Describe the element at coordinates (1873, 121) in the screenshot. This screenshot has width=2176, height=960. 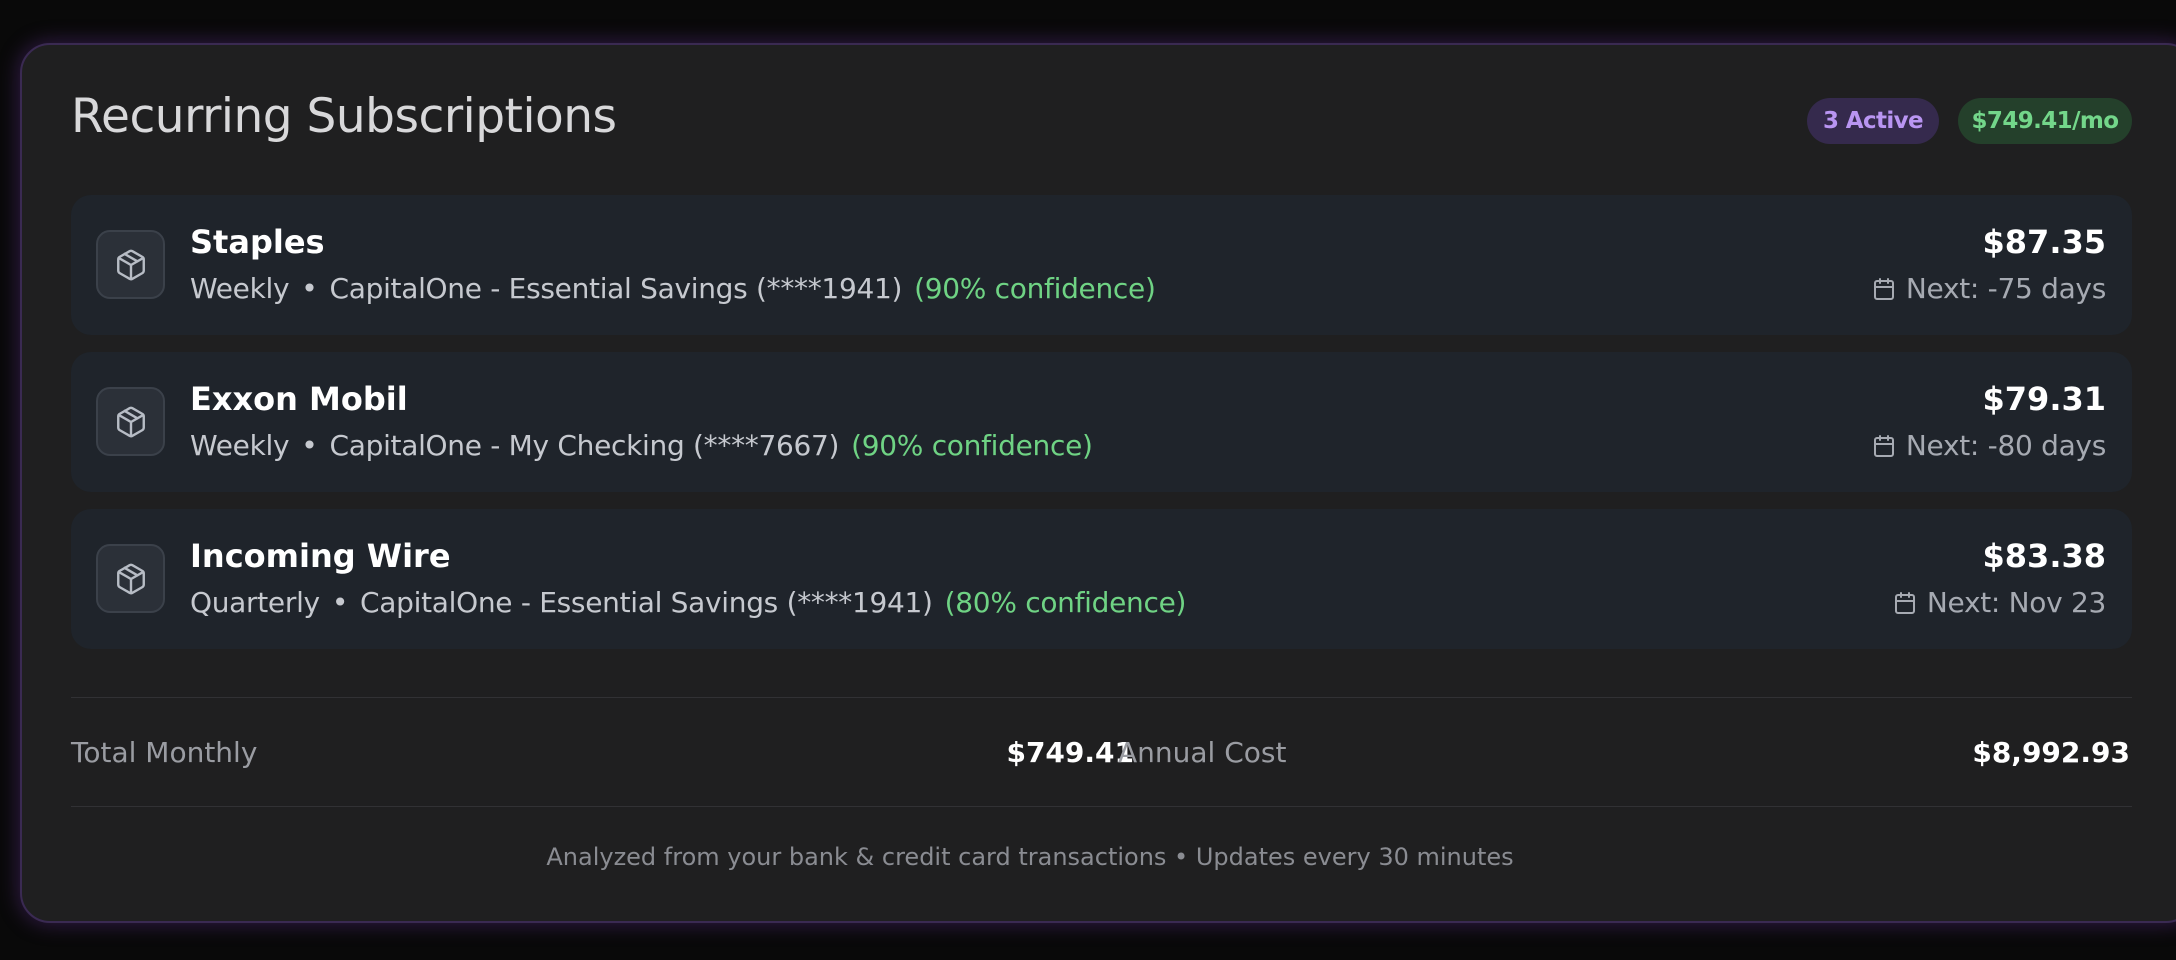
I see `active-count-badge: 3 Active` at that location.